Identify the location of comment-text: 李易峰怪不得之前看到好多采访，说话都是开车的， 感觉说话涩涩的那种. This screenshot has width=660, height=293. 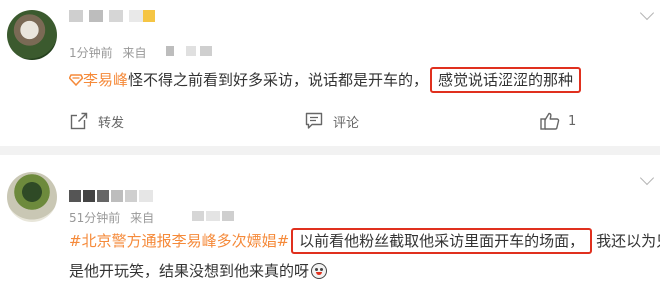
(325, 80).